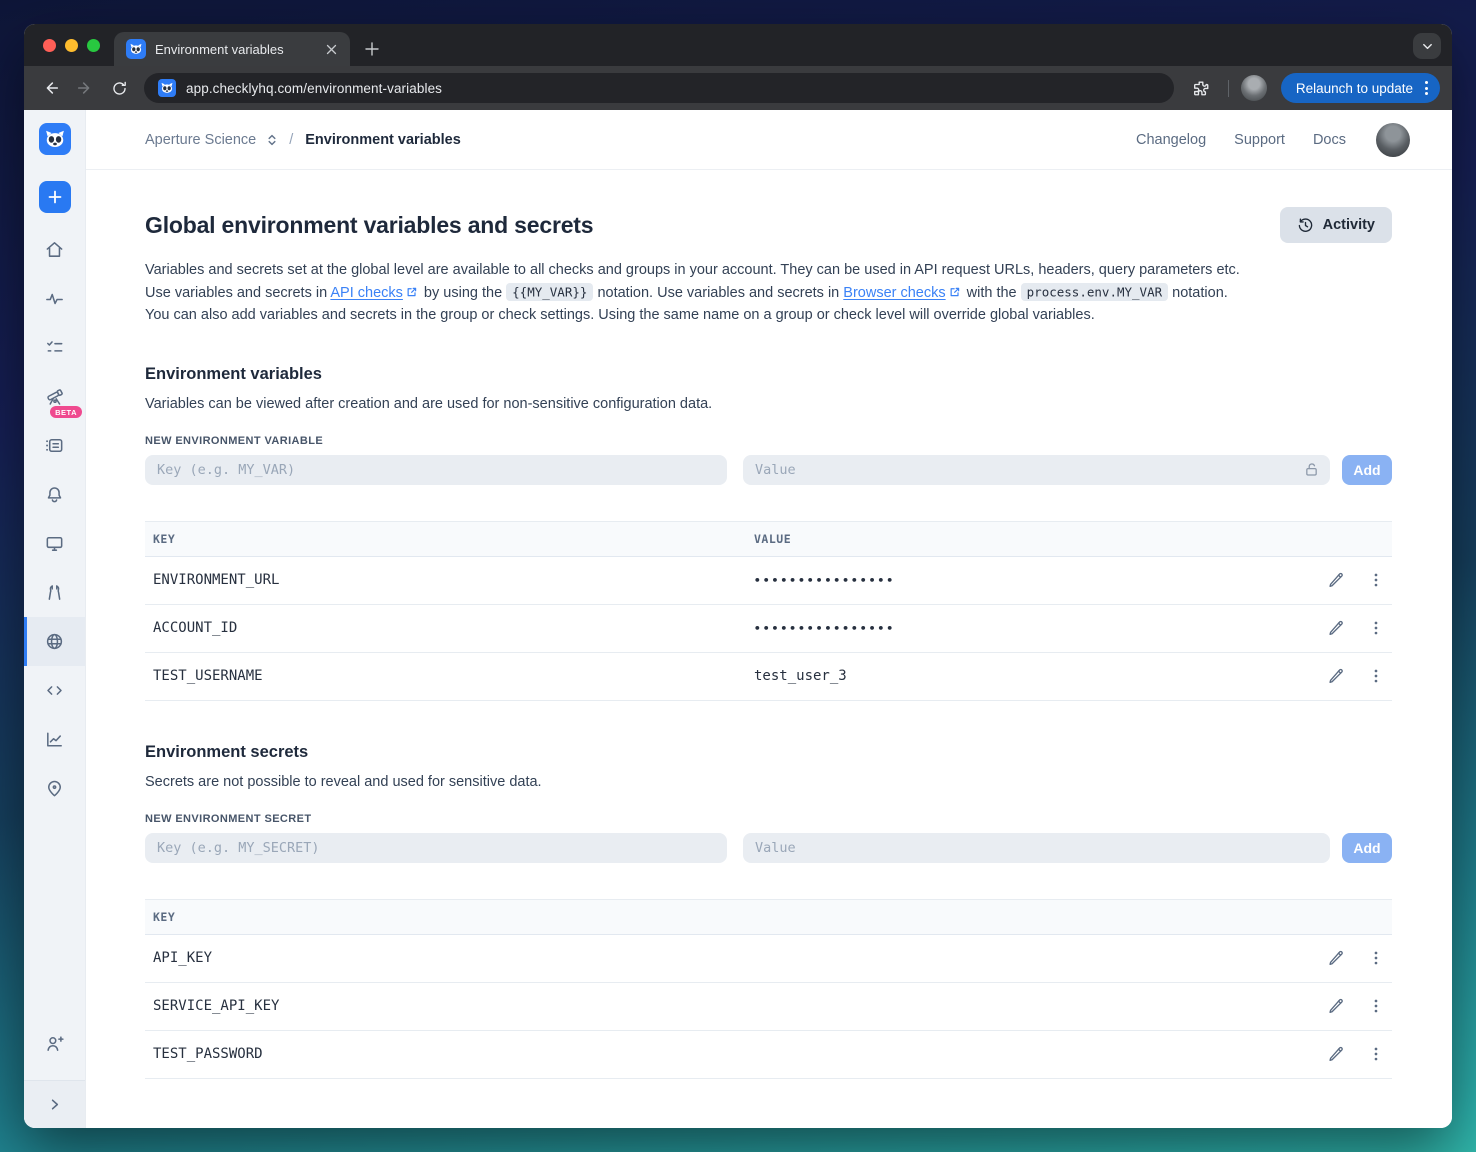 This screenshot has height=1152, width=1476. Describe the element at coordinates (234, 440) in the screenshot. I see `new-variable-label: NEW ENVIRONMENT VARIABLE` at that location.